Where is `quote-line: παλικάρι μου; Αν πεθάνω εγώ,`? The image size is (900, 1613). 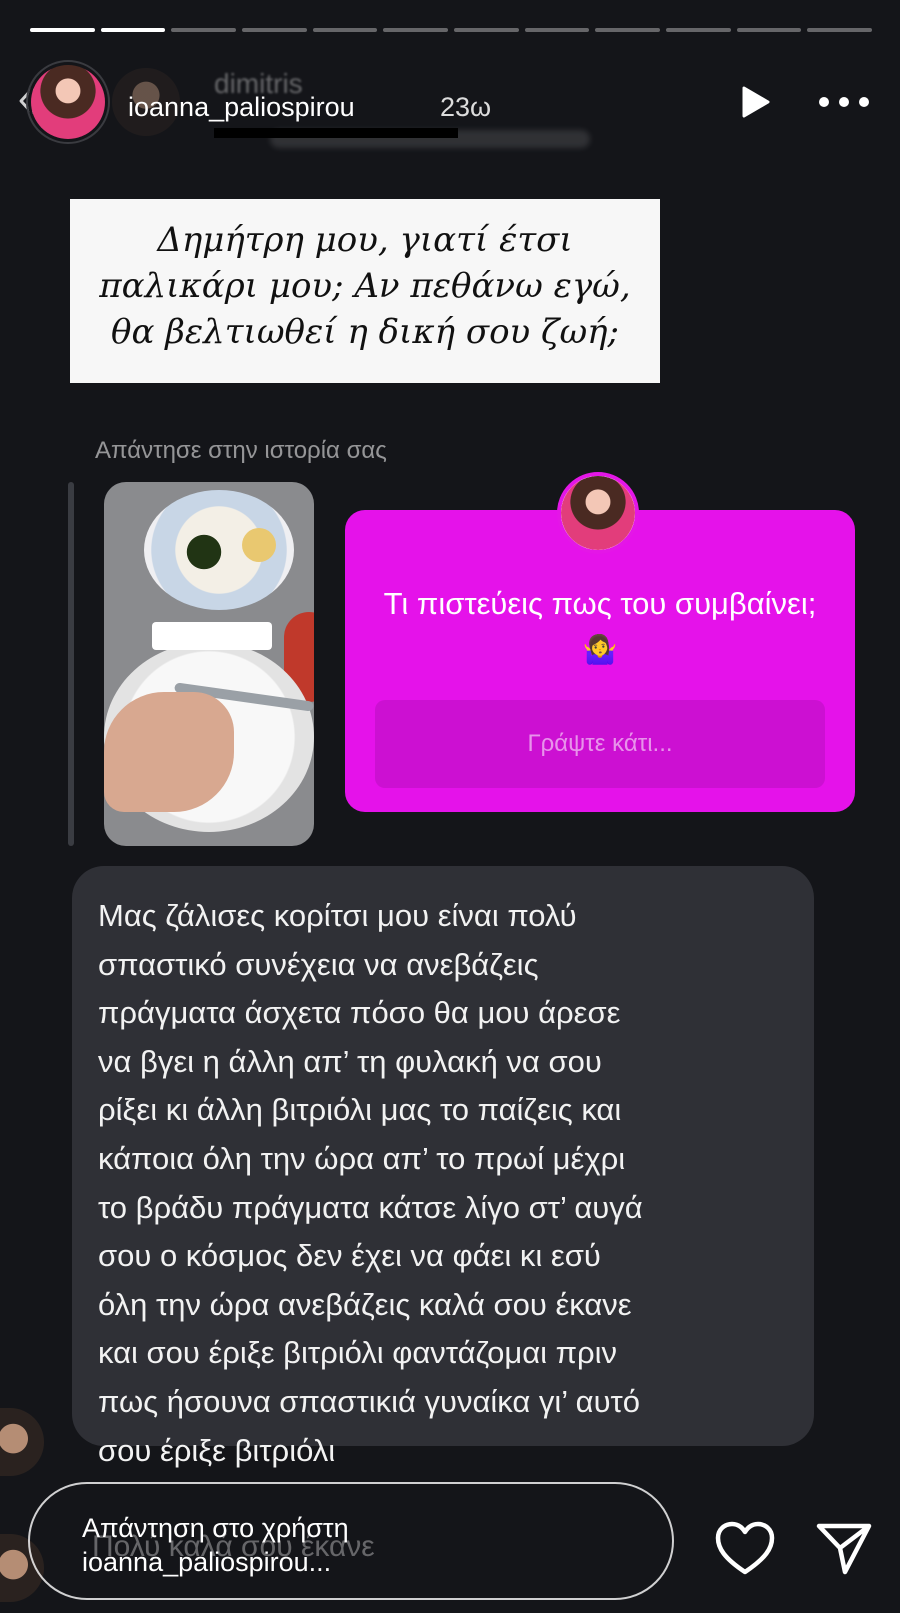
quote-line: παλικάρι μου; Αν πεθάνω εγώ, is located at coordinates (365, 286).